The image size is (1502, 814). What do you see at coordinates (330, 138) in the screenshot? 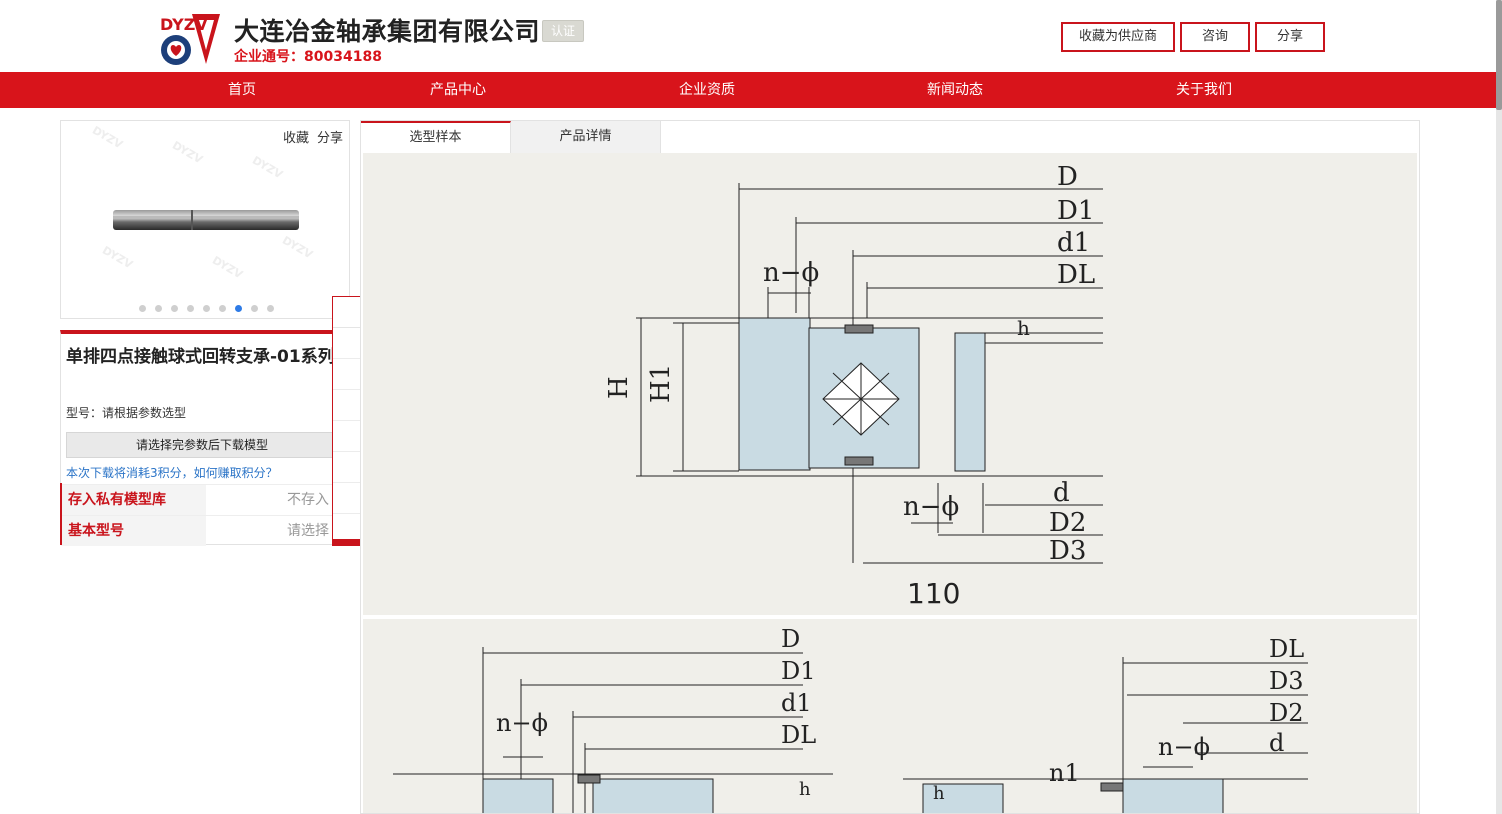
I see `share-link: 分享` at bounding box center [330, 138].